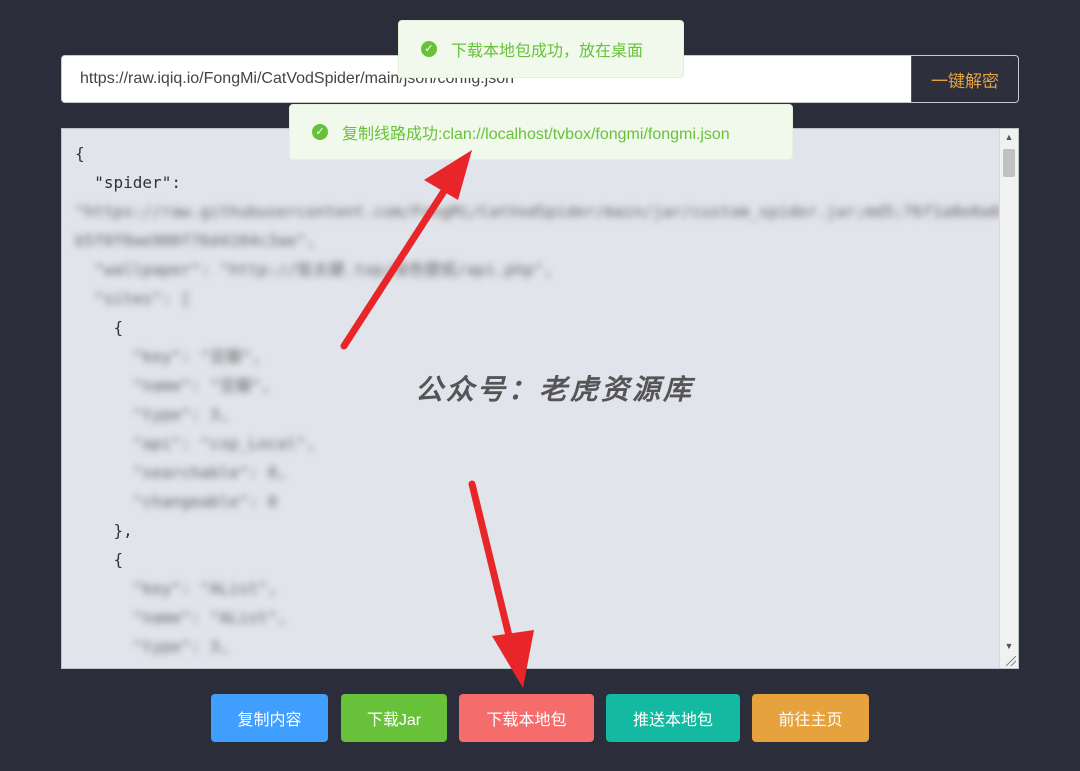 The image size is (1080, 771). What do you see at coordinates (176, 588) in the screenshot?
I see `code-line: "key": "AList",` at bounding box center [176, 588].